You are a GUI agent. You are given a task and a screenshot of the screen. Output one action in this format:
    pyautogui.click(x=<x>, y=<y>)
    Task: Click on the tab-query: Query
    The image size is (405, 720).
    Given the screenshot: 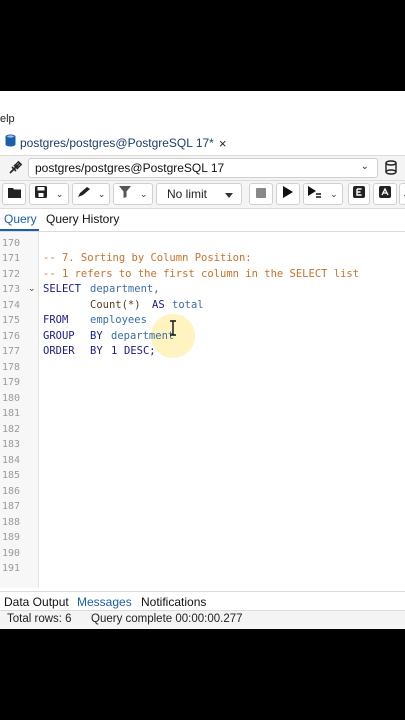 What is the action you would take?
    pyautogui.click(x=20, y=219)
    